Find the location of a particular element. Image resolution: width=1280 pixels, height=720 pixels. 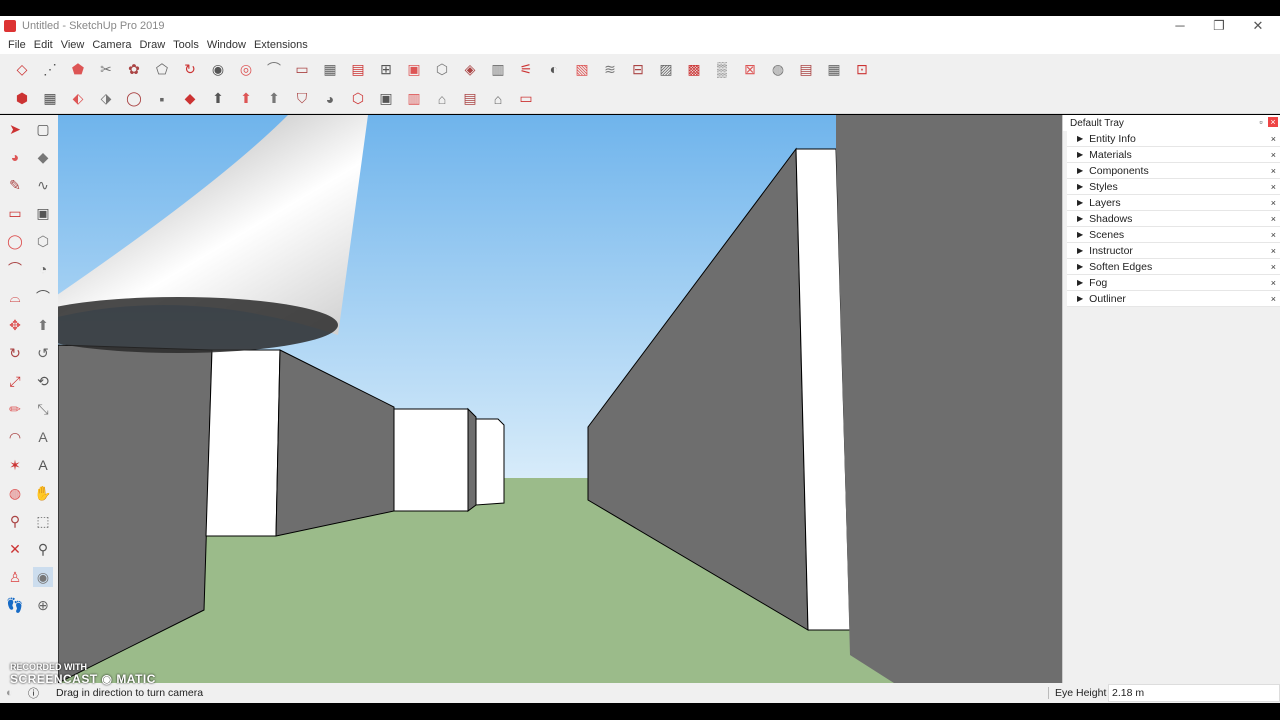

move-icon: ✥ is located at coordinates (15, 325).